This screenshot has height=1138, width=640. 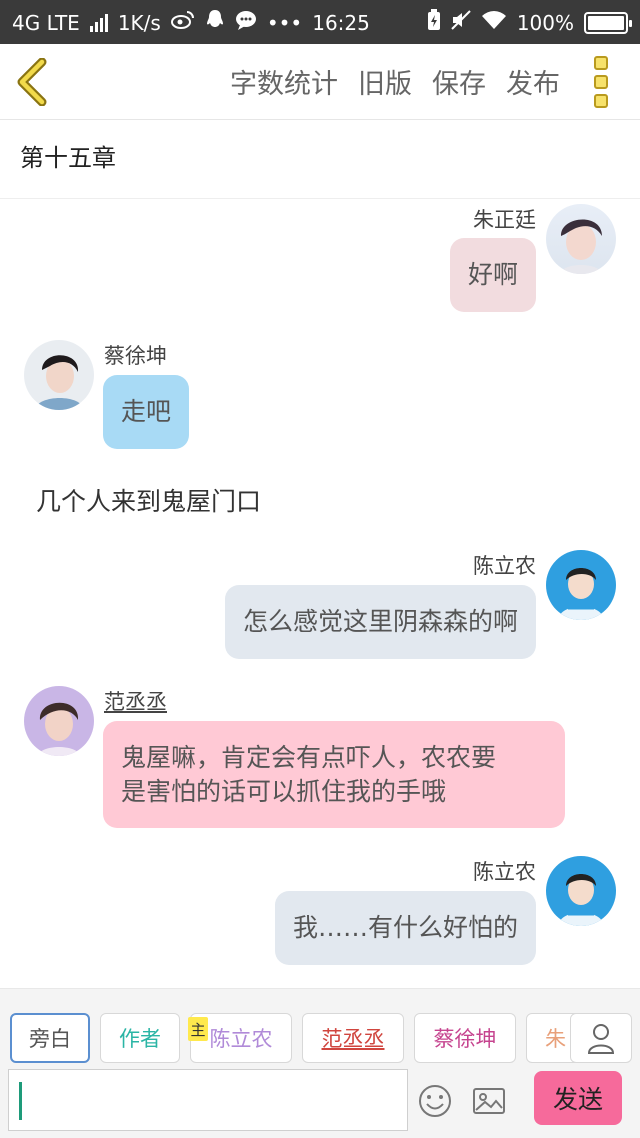 What do you see at coordinates (284, 22) in the screenshot?
I see `more-dots-icon: •••` at bounding box center [284, 22].